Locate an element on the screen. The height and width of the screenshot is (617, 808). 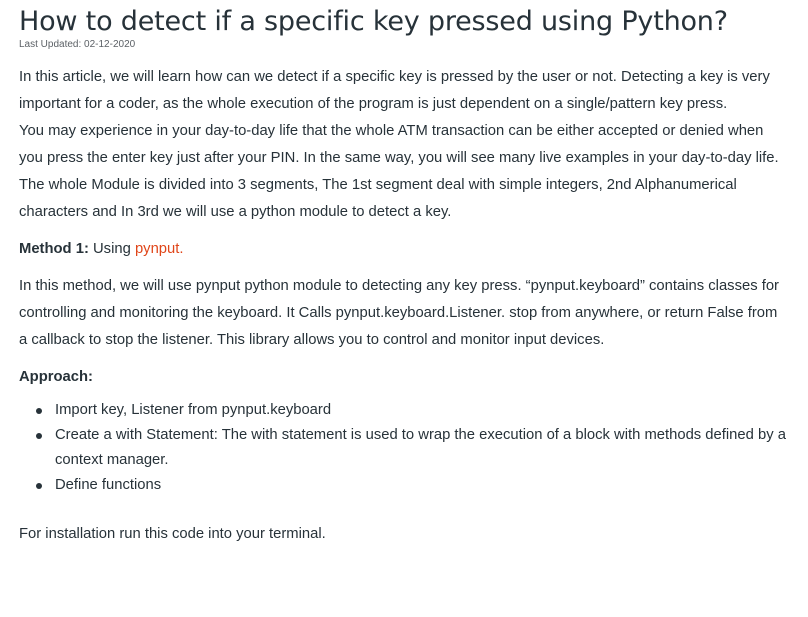
last-updated: Last Updated: 02-12-2020 is located at coordinates (77, 44).